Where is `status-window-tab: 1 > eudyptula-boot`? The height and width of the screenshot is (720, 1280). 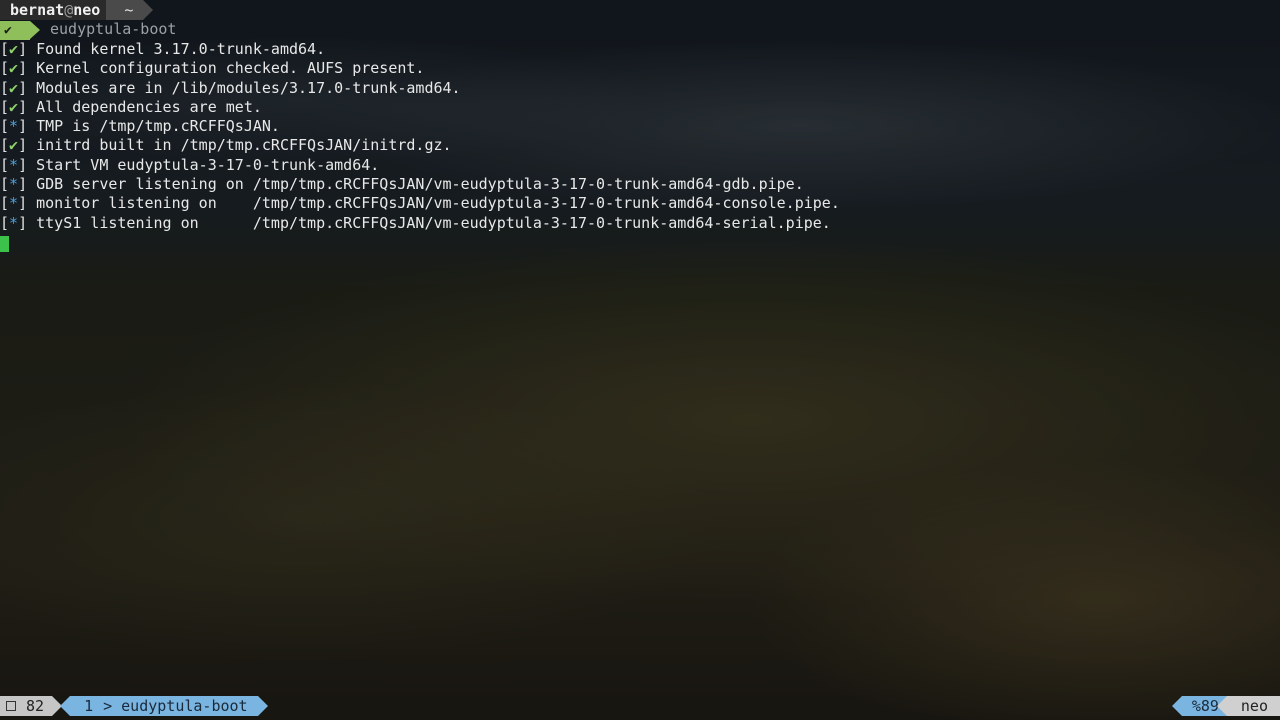
status-window-tab: 1 > eudyptula-boot is located at coordinates (164, 706).